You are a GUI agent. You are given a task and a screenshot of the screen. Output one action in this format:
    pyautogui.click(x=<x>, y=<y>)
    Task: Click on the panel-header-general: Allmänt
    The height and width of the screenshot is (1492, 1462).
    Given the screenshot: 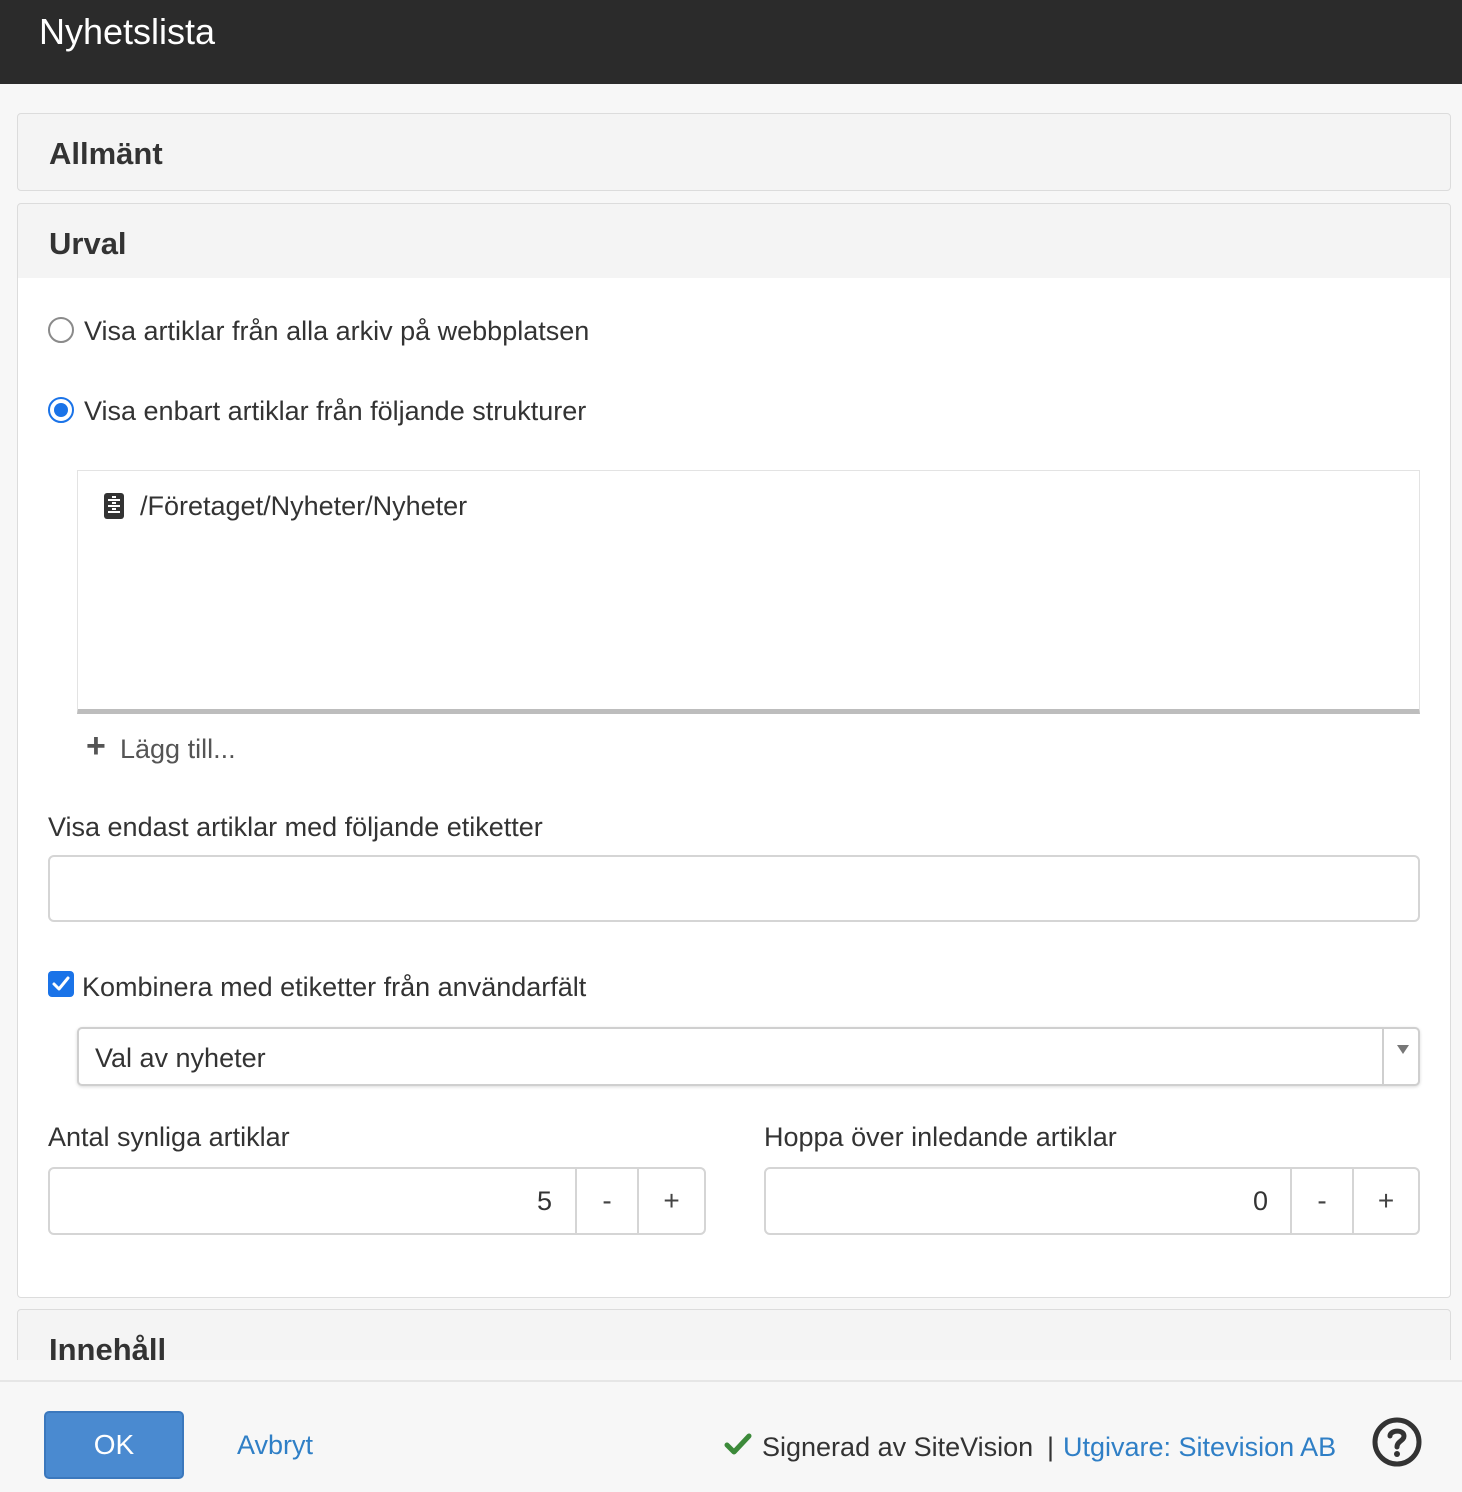 What is the action you would take?
    pyautogui.click(x=734, y=152)
    